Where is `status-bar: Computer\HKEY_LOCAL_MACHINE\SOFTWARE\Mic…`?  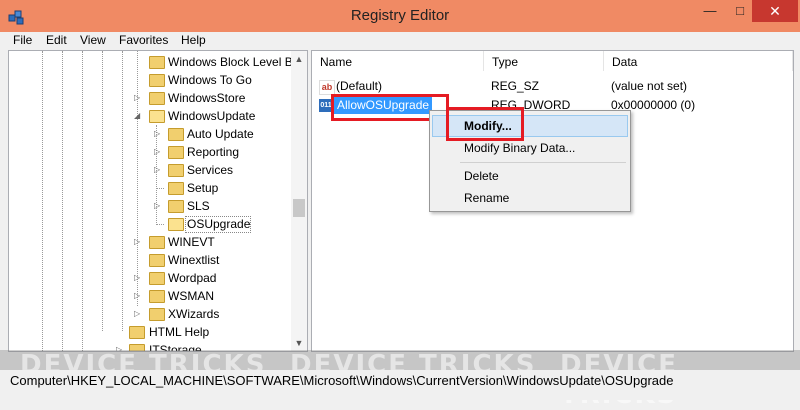
status-bar: Computer\HKEY_LOCAL_MACHINE\SOFTWARE\Mic… is located at coordinates (400, 385).